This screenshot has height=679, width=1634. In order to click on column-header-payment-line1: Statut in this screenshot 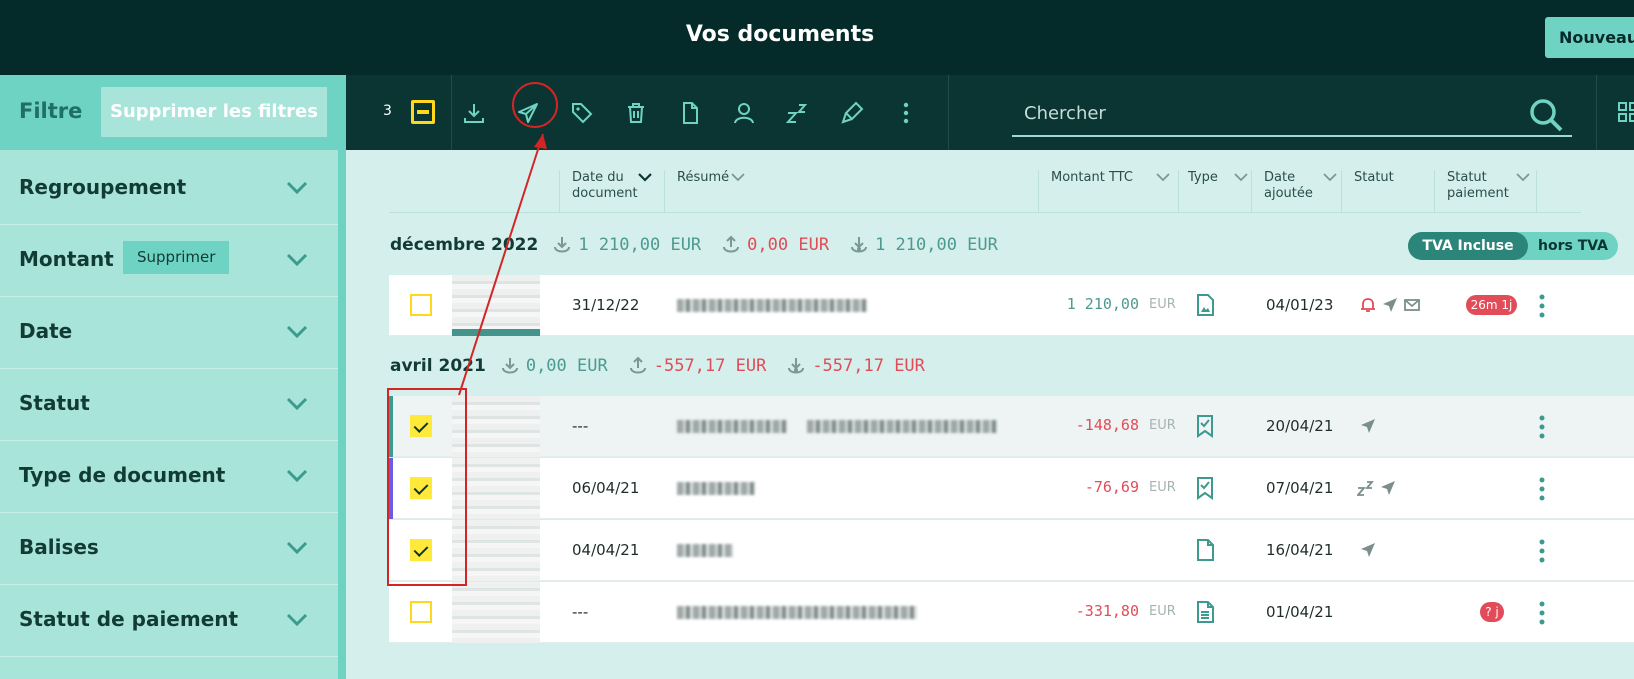, I will do `click(1467, 177)`.